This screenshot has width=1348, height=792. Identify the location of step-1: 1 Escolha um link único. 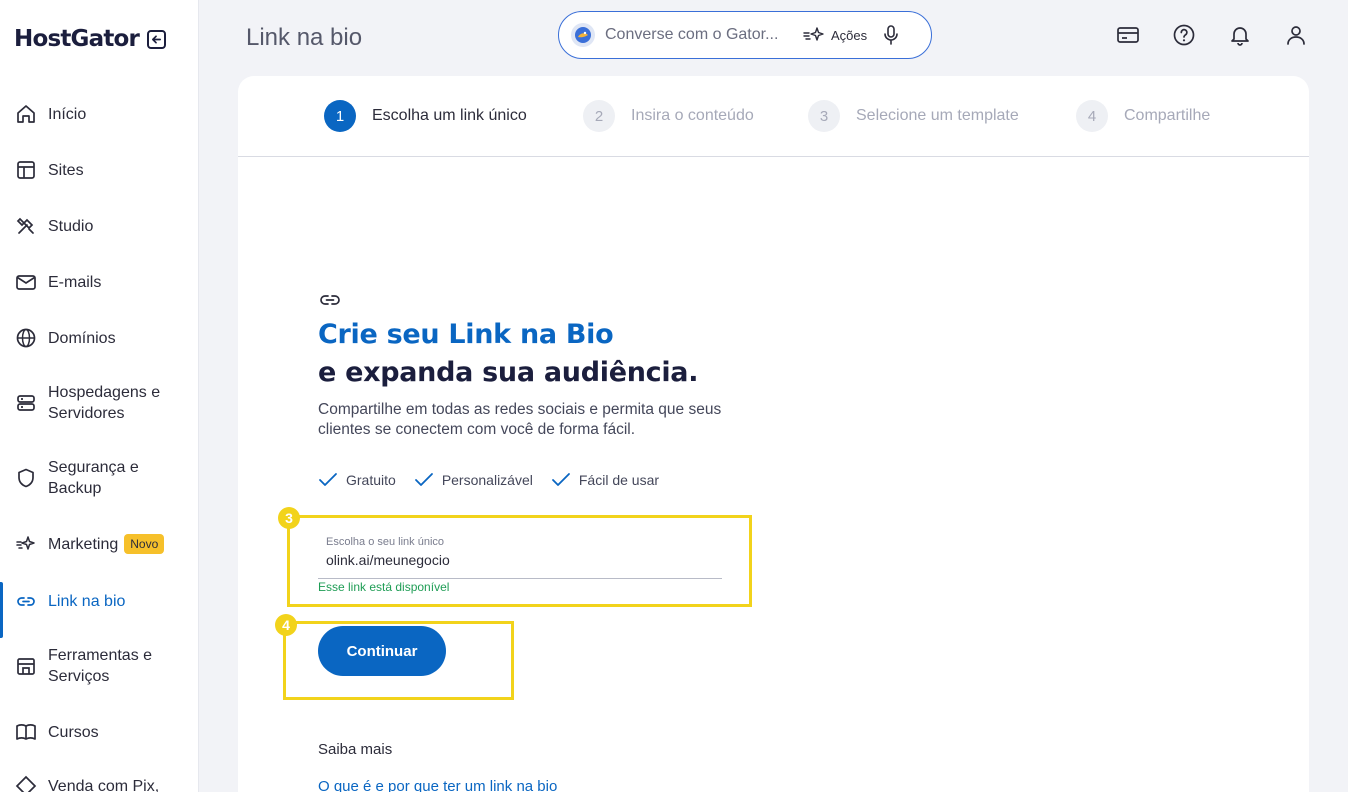
(425, 116).